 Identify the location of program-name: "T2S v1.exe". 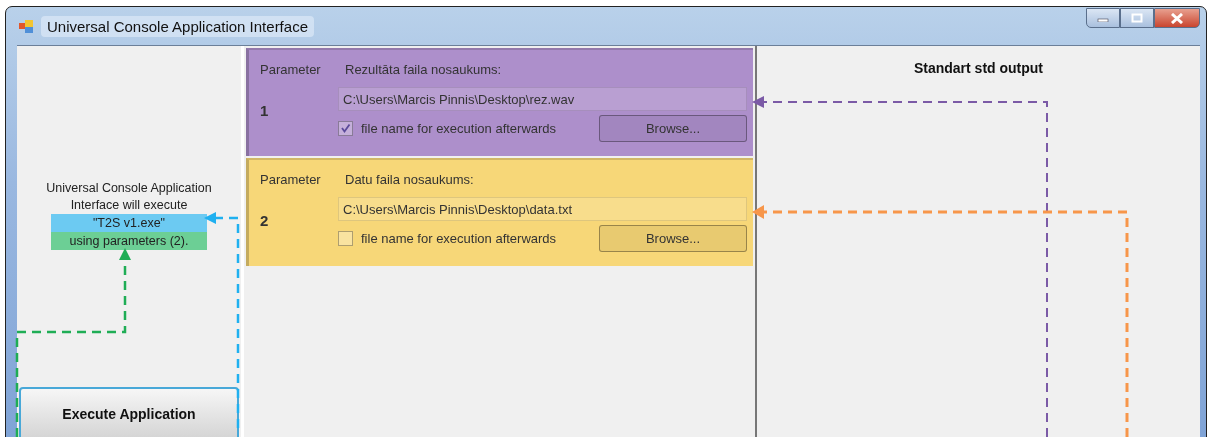
(129, 223).